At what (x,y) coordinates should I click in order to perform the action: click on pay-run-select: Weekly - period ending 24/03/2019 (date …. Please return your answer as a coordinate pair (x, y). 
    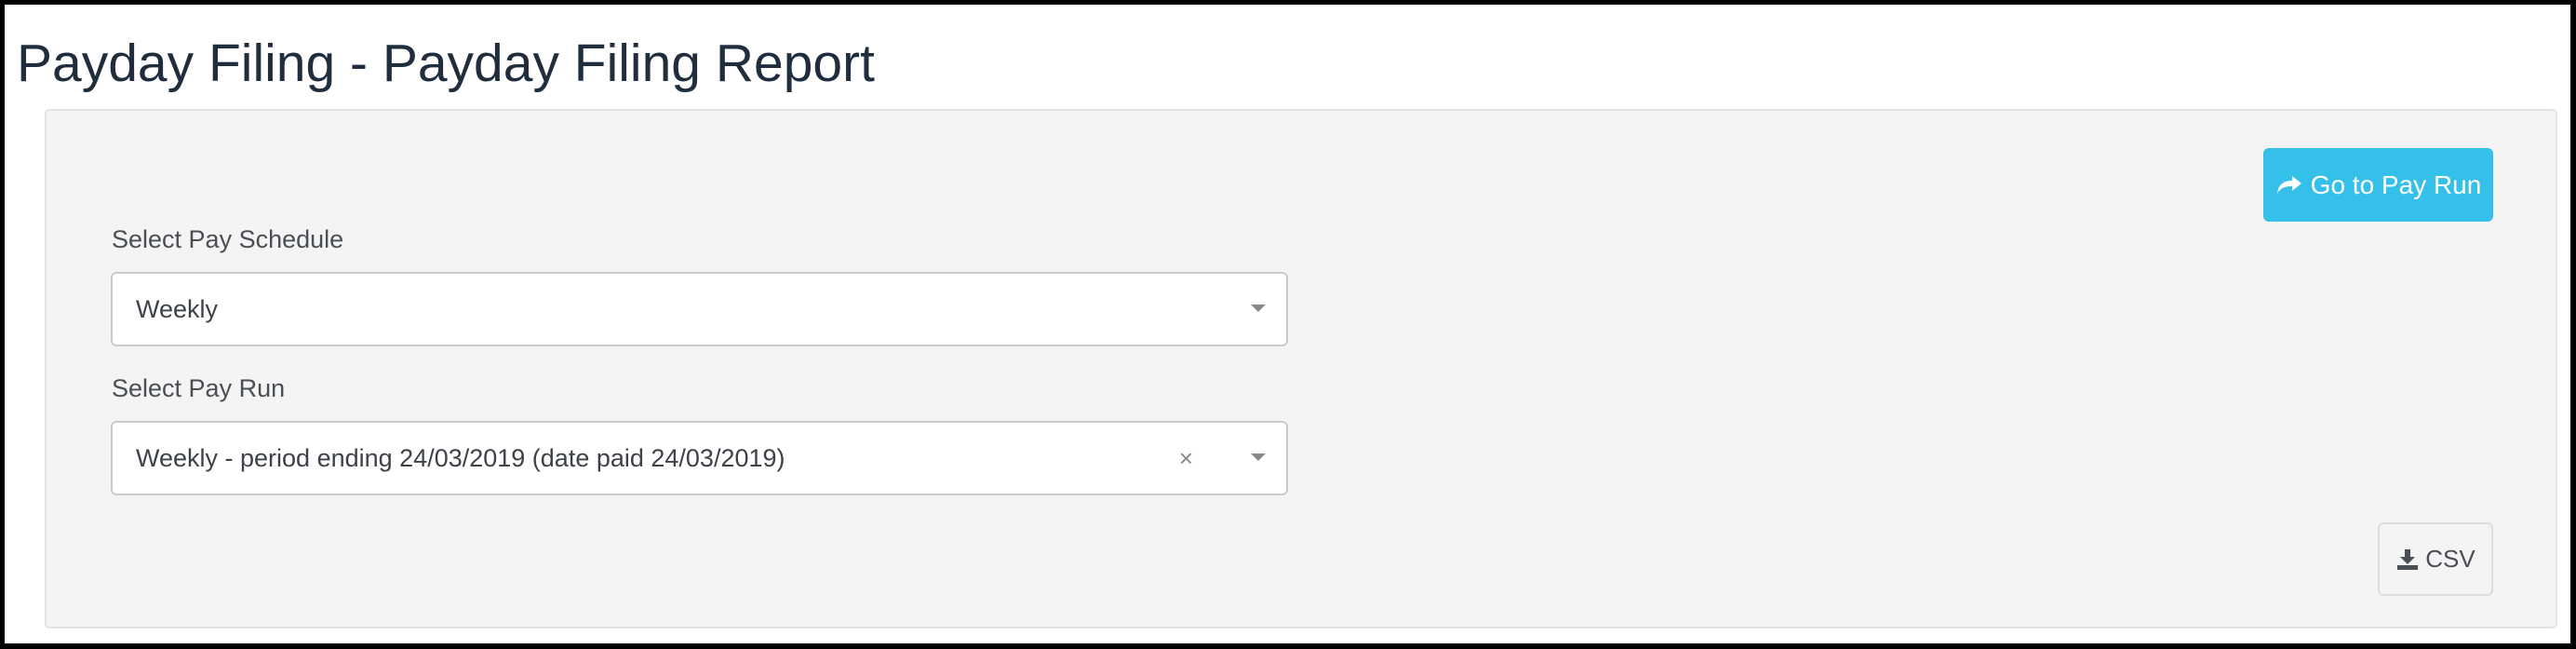
    Looking at the image, I should click on (699, 458).